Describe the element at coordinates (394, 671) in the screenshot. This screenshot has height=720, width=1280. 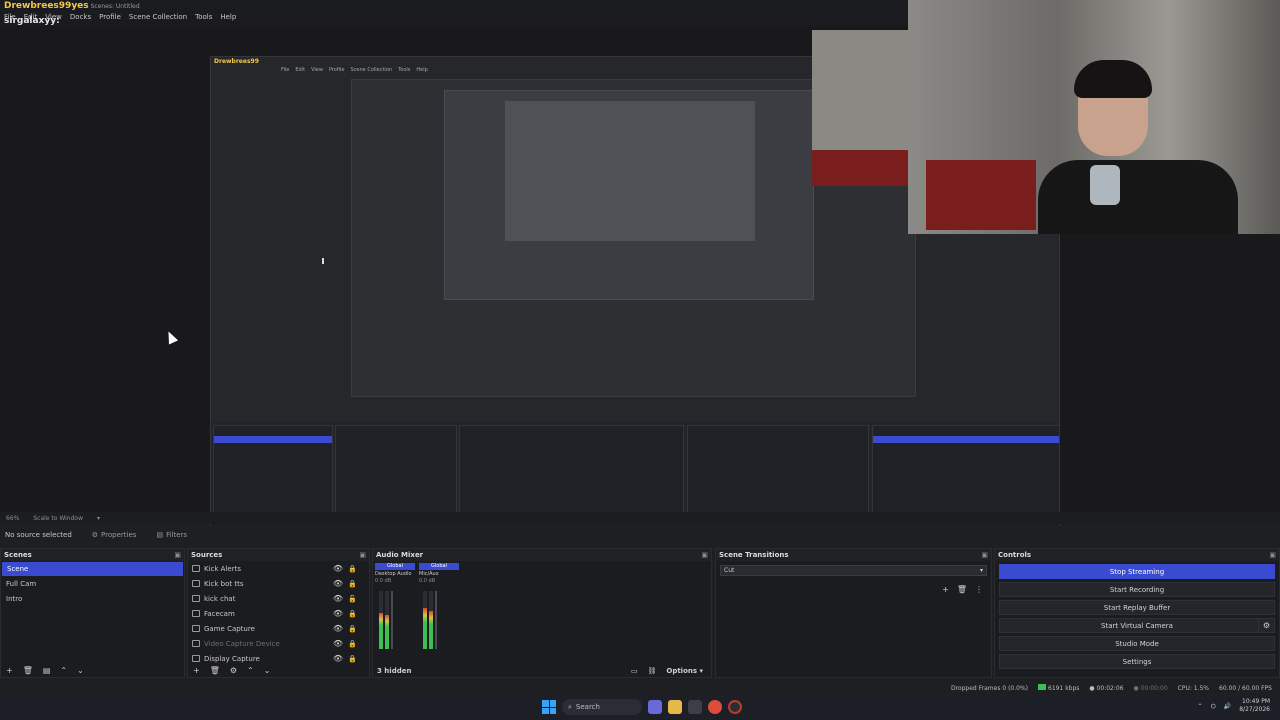
I see `hidden-sources-count: 3 hidden` at that location.